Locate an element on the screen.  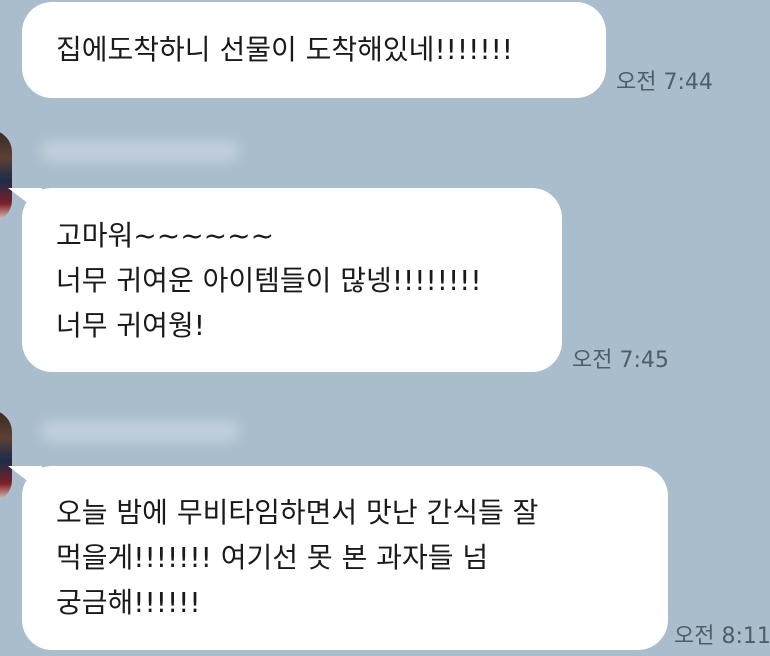
message-text: 너무 귀여웡! is located at coordinates (130, 325).